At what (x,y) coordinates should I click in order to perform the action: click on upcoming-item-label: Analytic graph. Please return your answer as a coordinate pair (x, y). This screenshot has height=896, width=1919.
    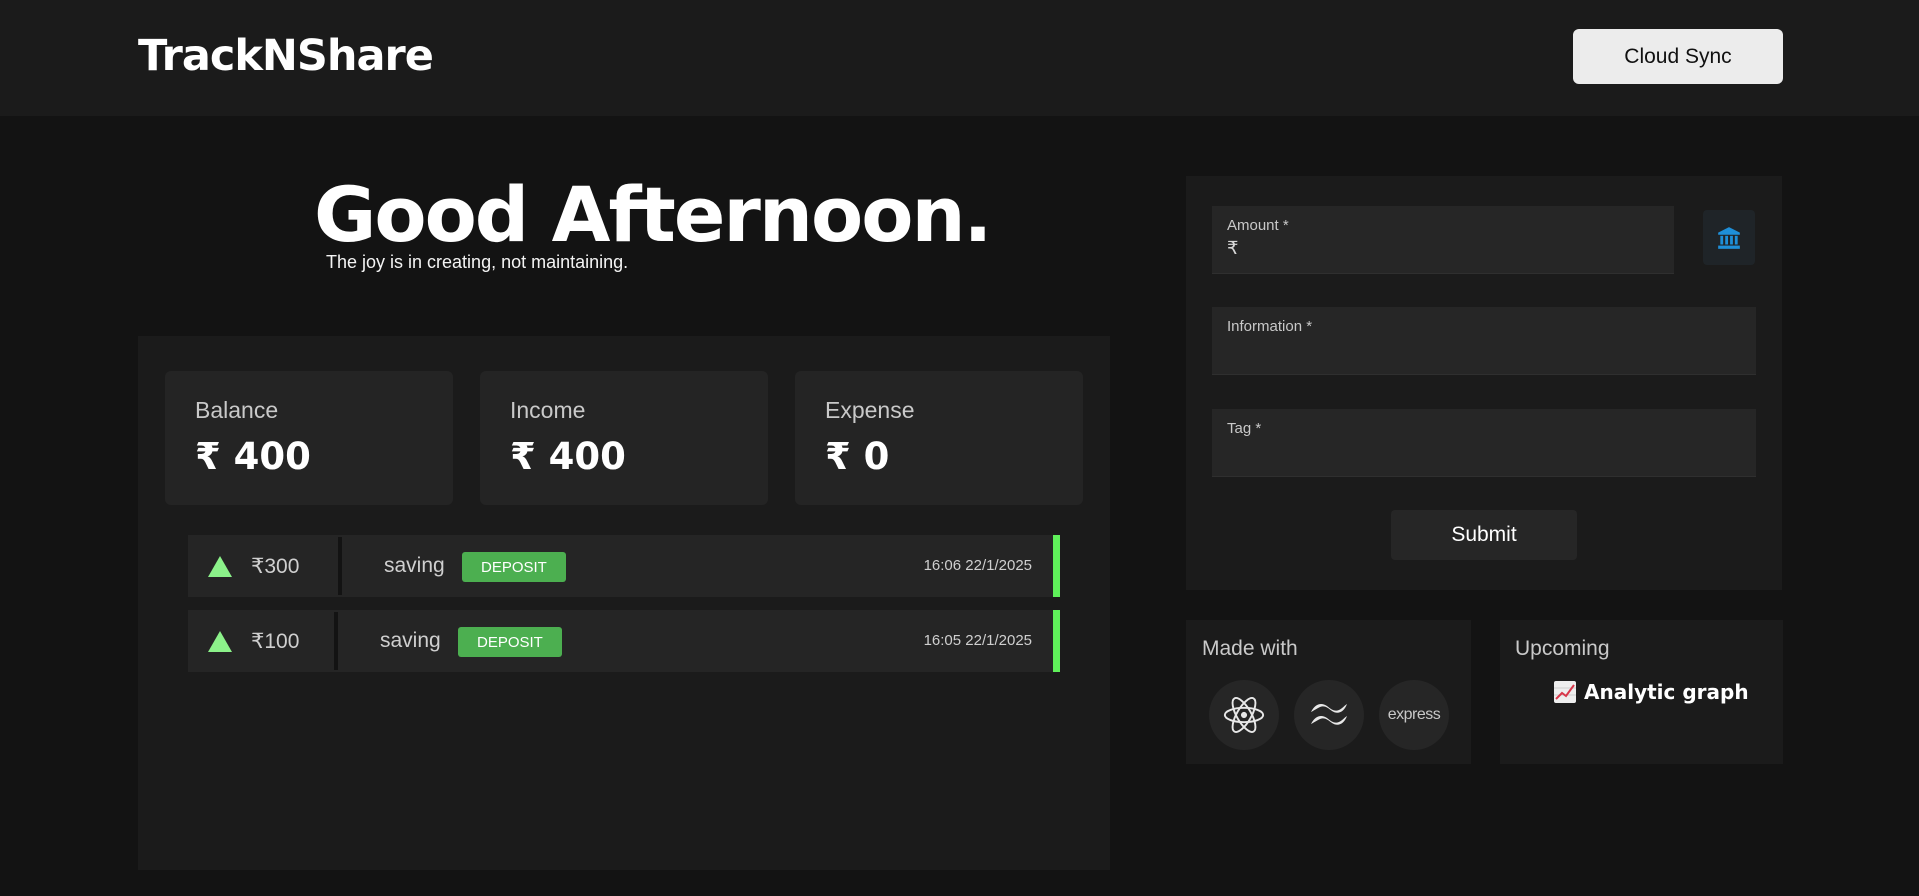
    Looking at the image, I should click on (1666, 692).